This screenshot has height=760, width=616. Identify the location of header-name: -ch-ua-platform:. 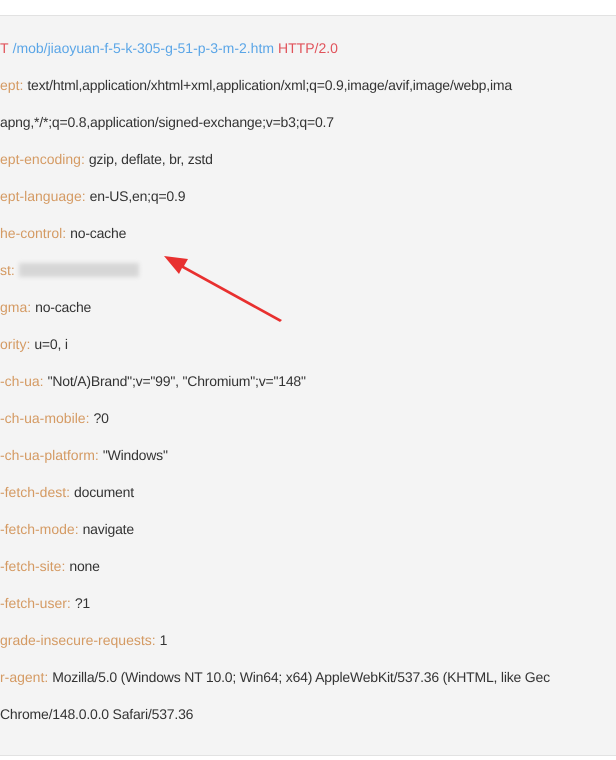
(49, 455).